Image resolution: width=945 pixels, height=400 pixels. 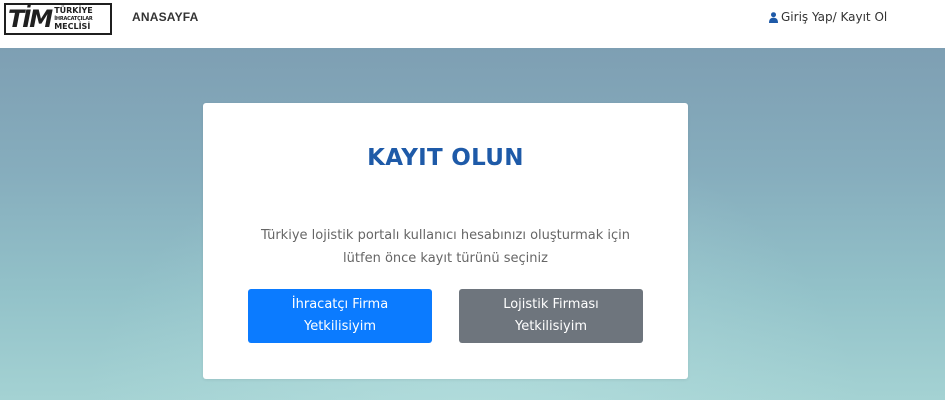 What do you see at coordinates (73, 19) in the screenshot?
I see `logo-text: TÜRKİYE İHRACATÇILAR MECLİSİ` at bounding box center [73, 19].